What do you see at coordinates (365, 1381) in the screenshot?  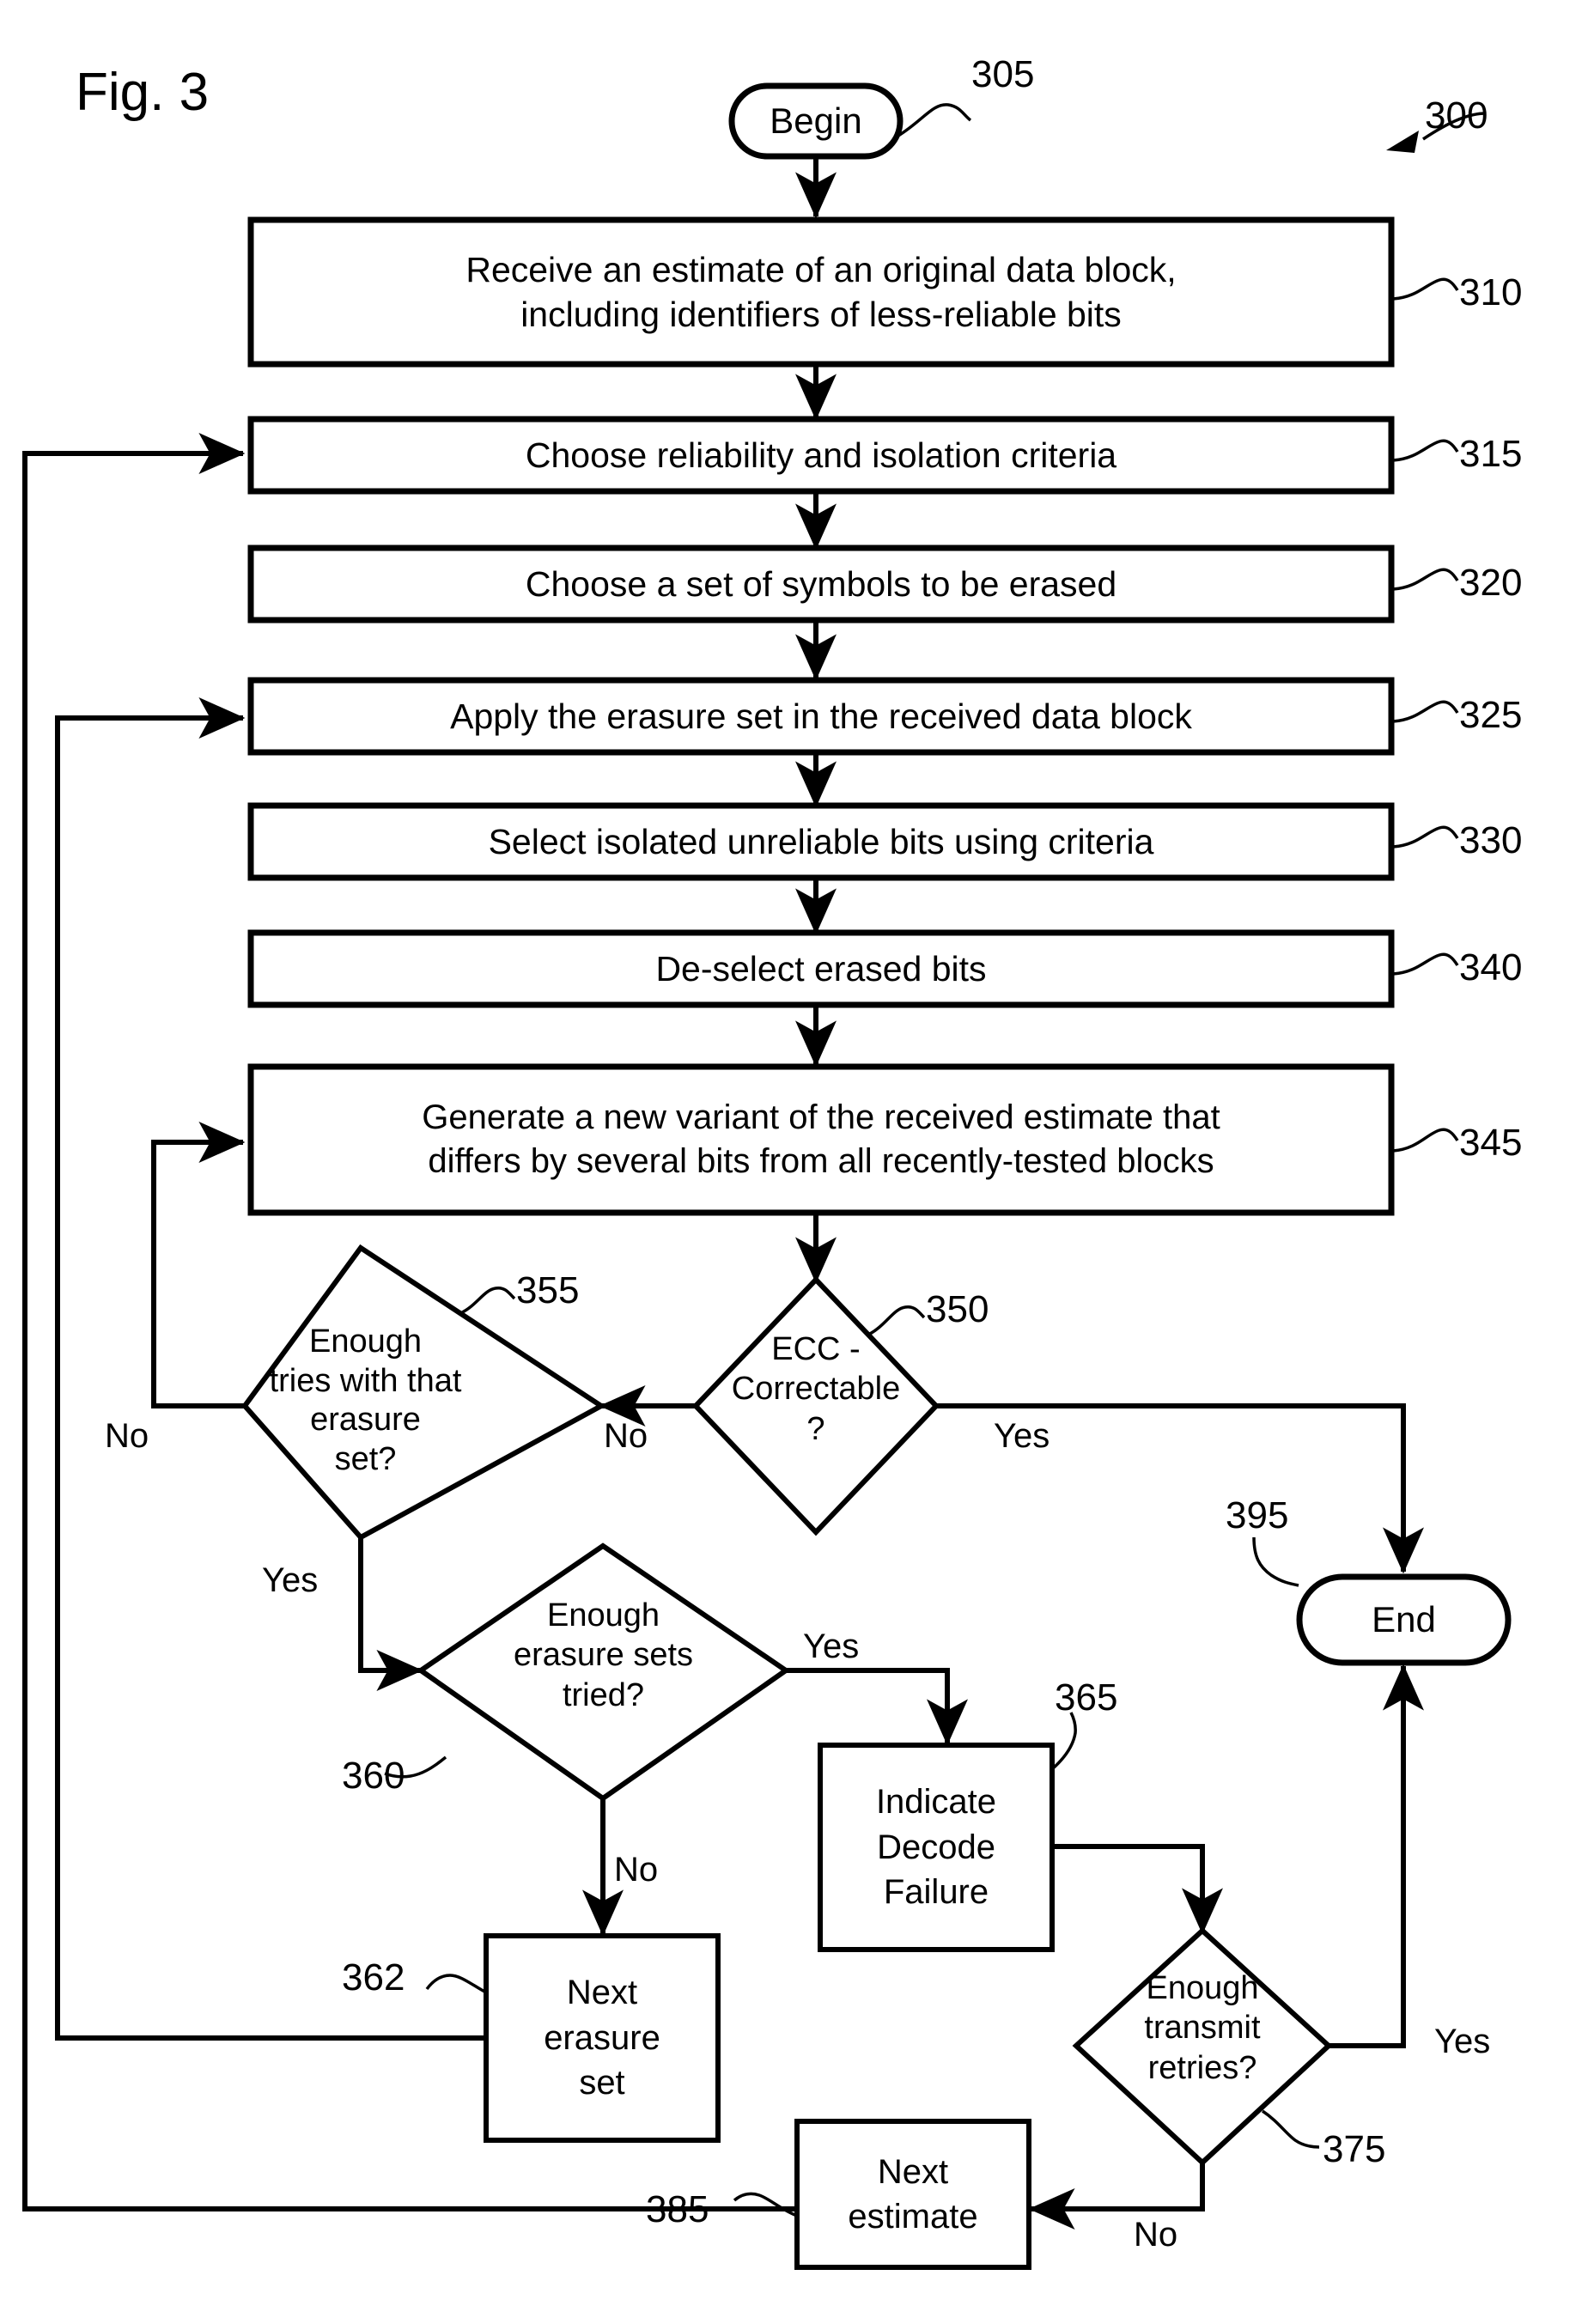 I see `node-355-line2: tries with that` at bounding box center [365, 1381].